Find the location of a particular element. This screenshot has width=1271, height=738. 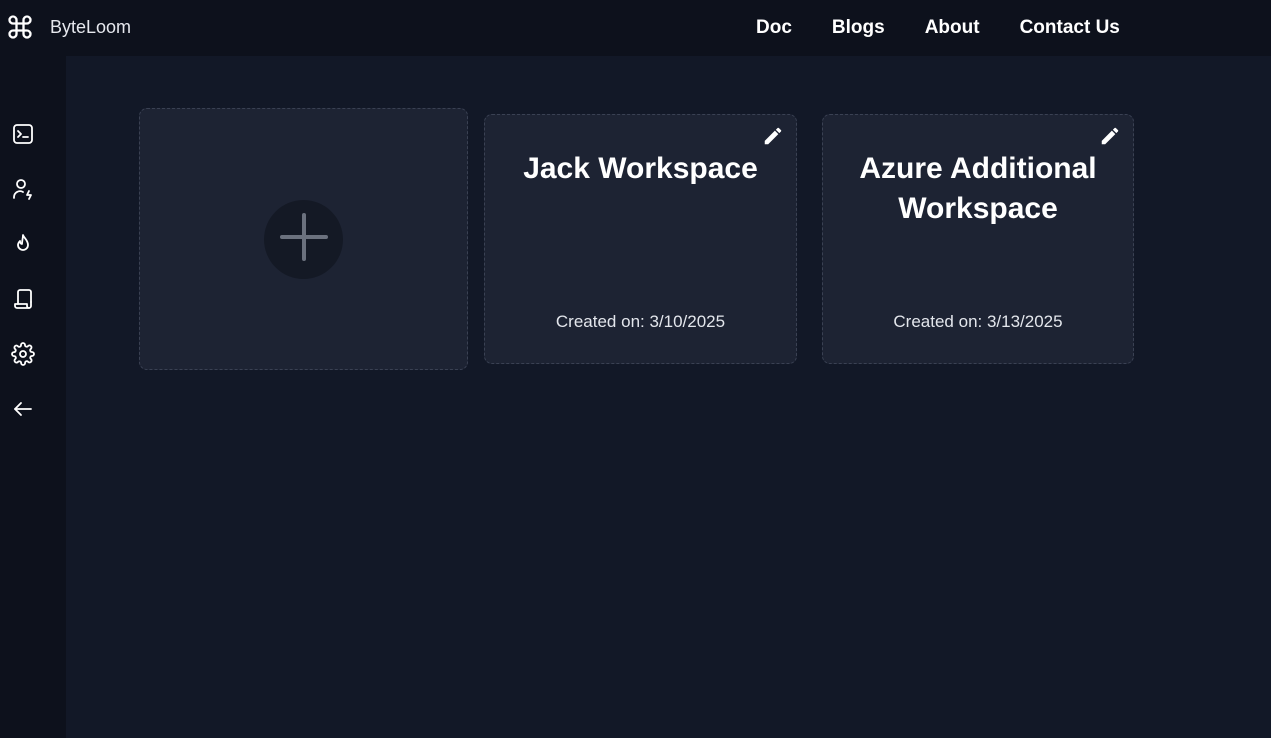

scroll-icon is located at coordinates (23, 301).